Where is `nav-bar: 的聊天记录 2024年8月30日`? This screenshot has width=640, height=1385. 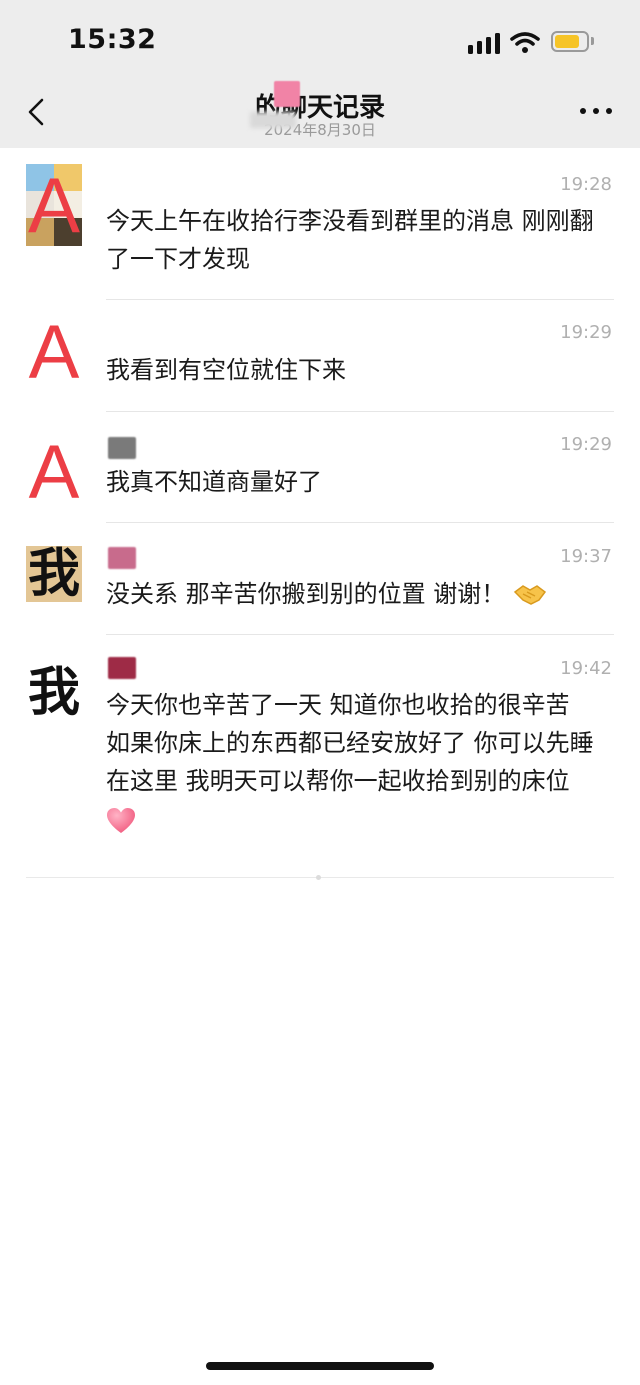 nav-bar: 的聊天记录 2024年8月30日 is located at coordinates (320, 115).